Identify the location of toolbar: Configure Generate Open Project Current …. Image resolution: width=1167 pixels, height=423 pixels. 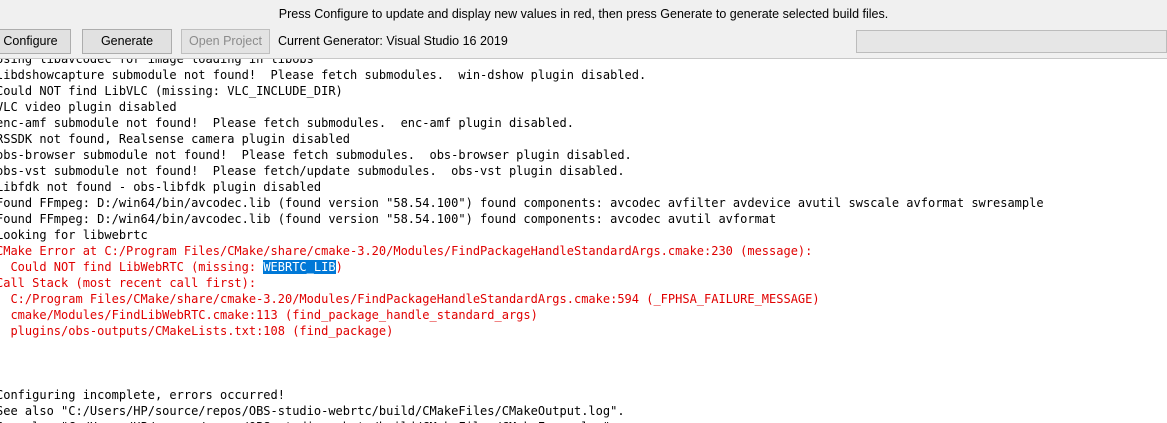
(583, 43).